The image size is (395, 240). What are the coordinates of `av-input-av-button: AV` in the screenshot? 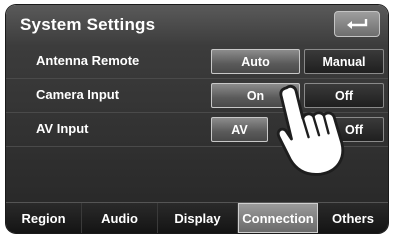 It's located at (239, 129).